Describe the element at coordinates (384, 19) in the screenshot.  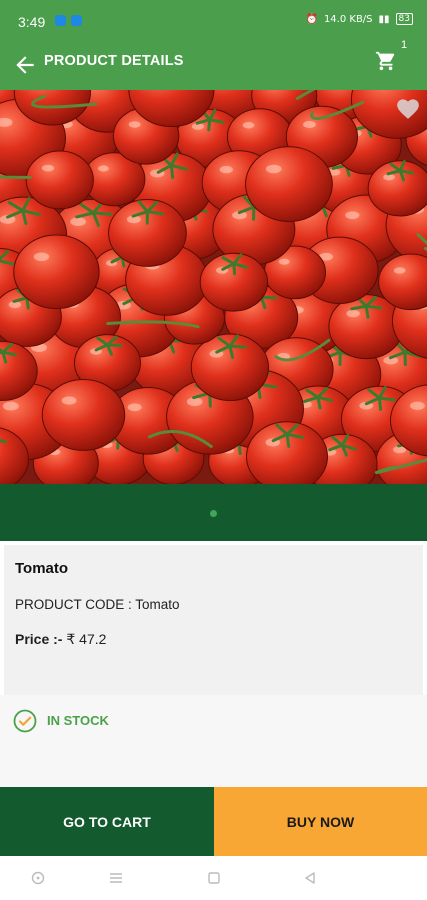
I see `signal-icon: ▮▮` at that location.